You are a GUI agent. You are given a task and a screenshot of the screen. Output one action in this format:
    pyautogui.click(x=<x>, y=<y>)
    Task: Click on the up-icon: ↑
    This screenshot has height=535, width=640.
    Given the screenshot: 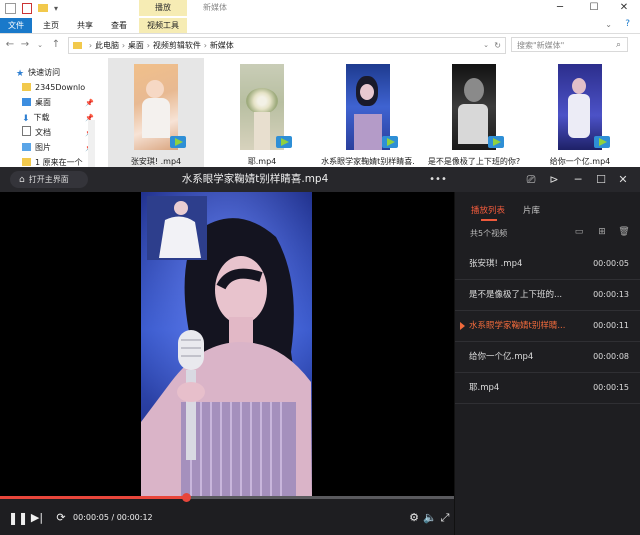 What is the action you would take?
    pyautogui.click(x=56, y=45)
    